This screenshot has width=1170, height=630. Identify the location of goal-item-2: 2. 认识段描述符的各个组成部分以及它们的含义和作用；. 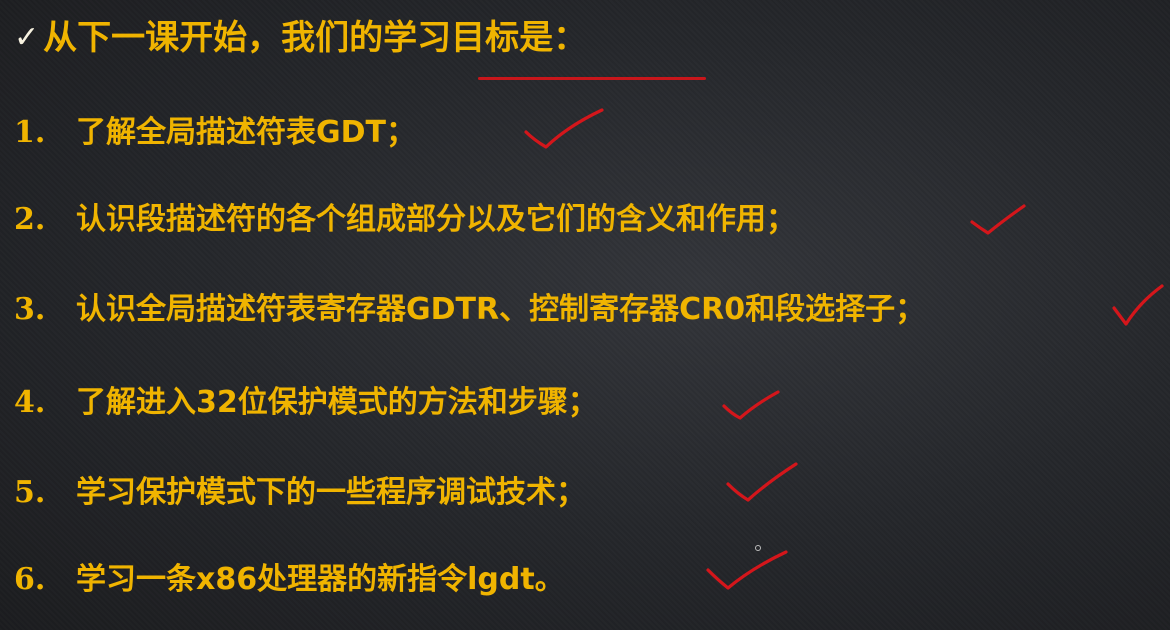
(405, 220).